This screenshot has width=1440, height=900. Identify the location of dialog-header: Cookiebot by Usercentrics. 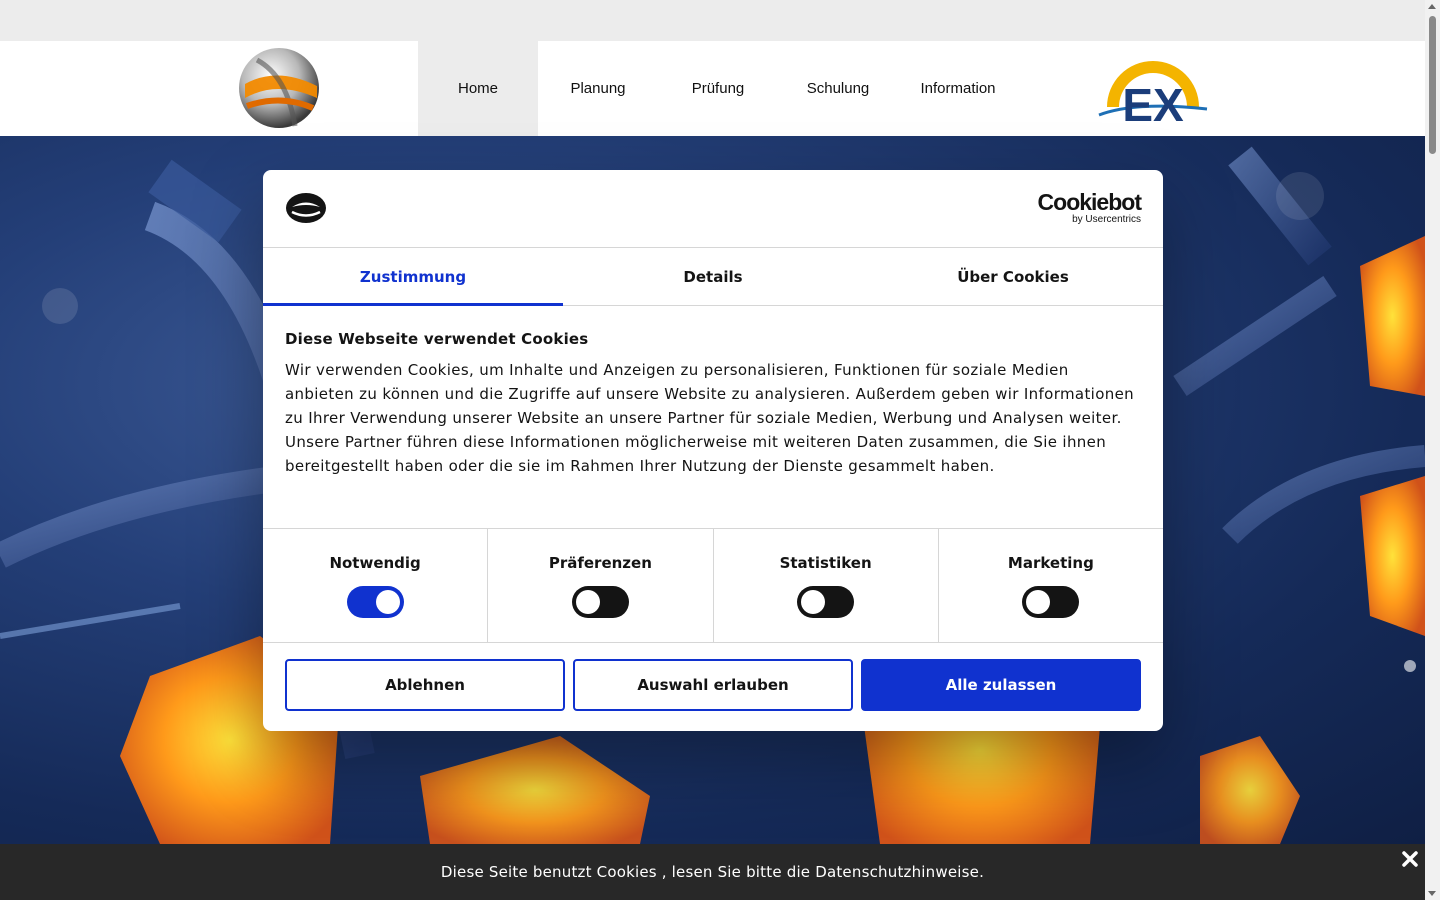
(713, 209).